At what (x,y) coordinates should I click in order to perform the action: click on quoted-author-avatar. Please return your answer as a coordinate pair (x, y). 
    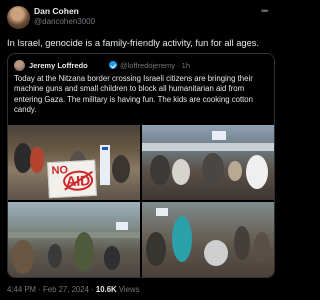
    Looking at the image, I should click on (19, 65).